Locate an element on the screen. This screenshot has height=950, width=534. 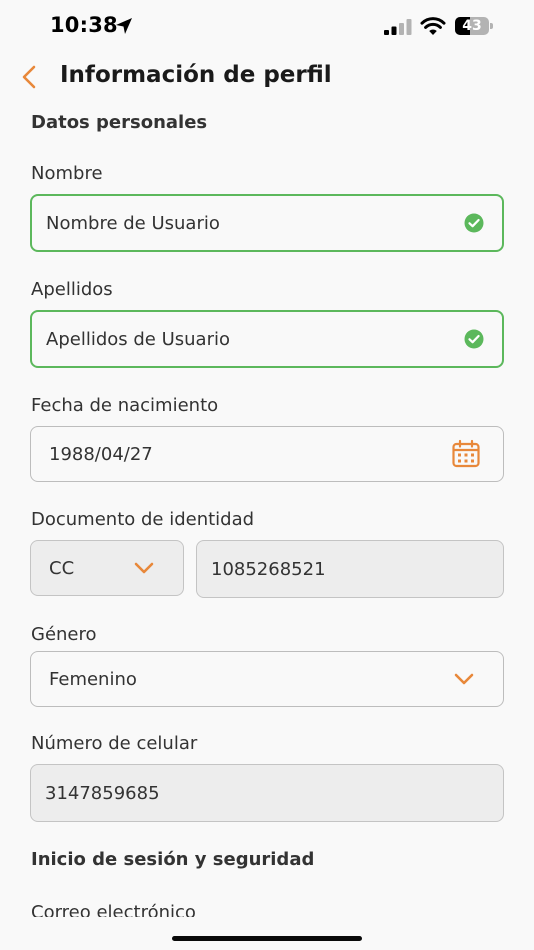
battery-level: 43 is located at coordinates (472, 26).